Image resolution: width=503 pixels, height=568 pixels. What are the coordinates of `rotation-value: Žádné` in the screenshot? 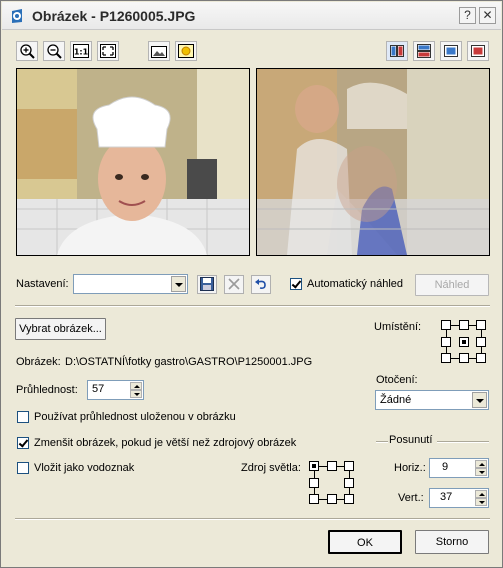 It's located at (396, 400).